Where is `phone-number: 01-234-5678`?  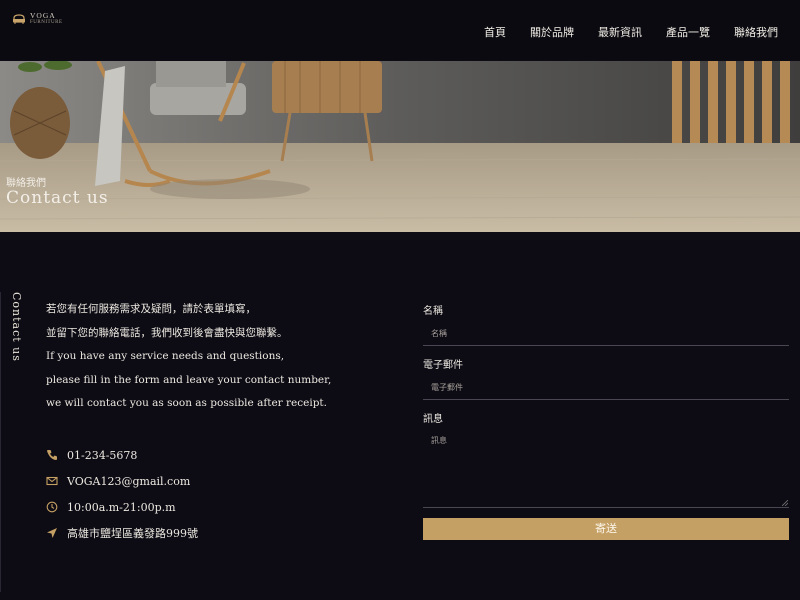 phone-number: 01-234-5678 is located at coordinates (102, 455).